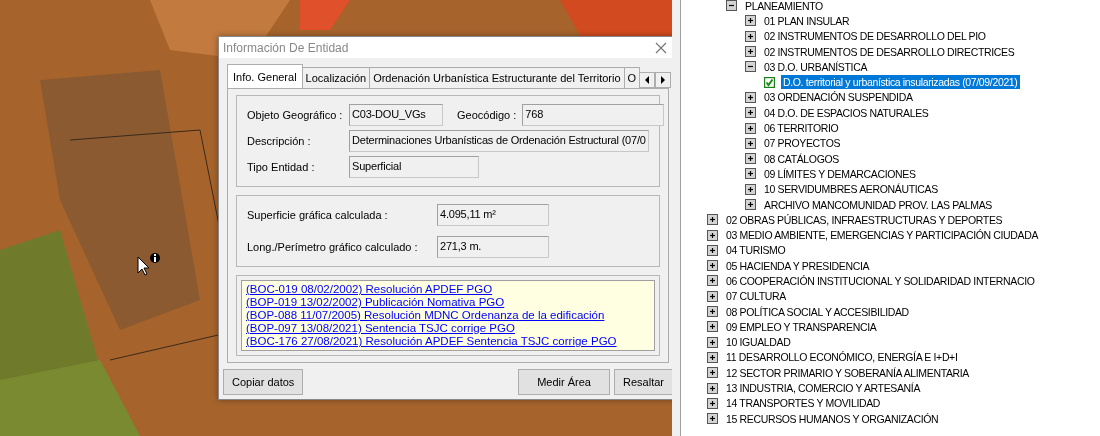 The image size is (1100, 436). Describe the element at coordinates (769, 82) in the screenshot. I see `checkbox` at that location.